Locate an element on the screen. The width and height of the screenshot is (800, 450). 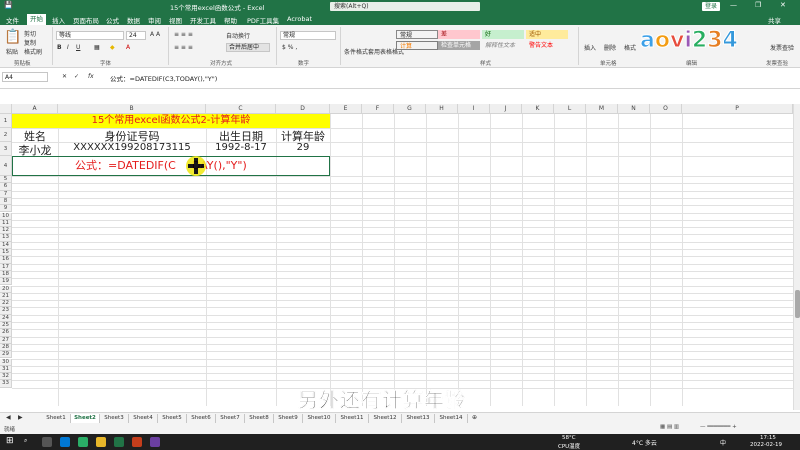
windows-start-icon: ⊞ is located at coordinates (10, 441).